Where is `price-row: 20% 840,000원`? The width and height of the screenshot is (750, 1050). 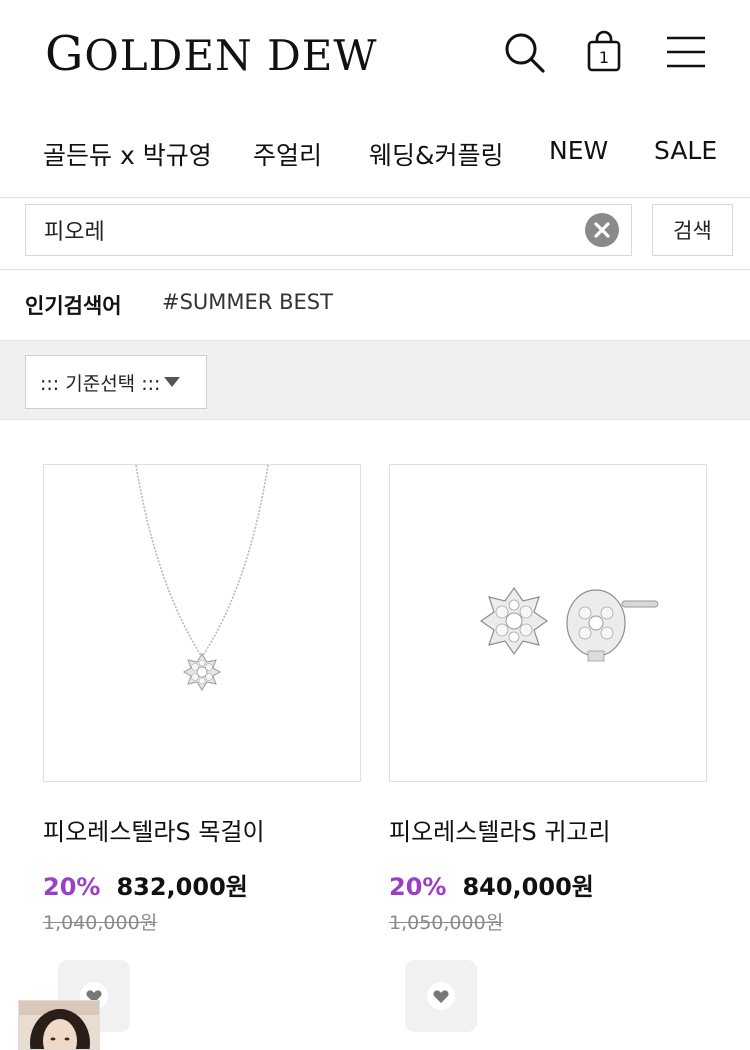
price-row: 20% 840,000원 is located at coordinates (548, 884).